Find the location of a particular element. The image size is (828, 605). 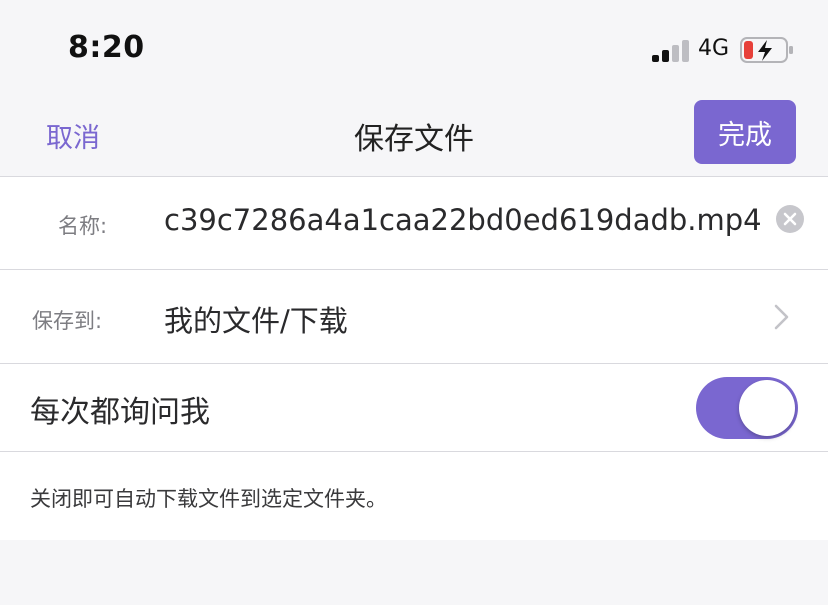

name-label: 名称: is located at coordinates (83, 226).